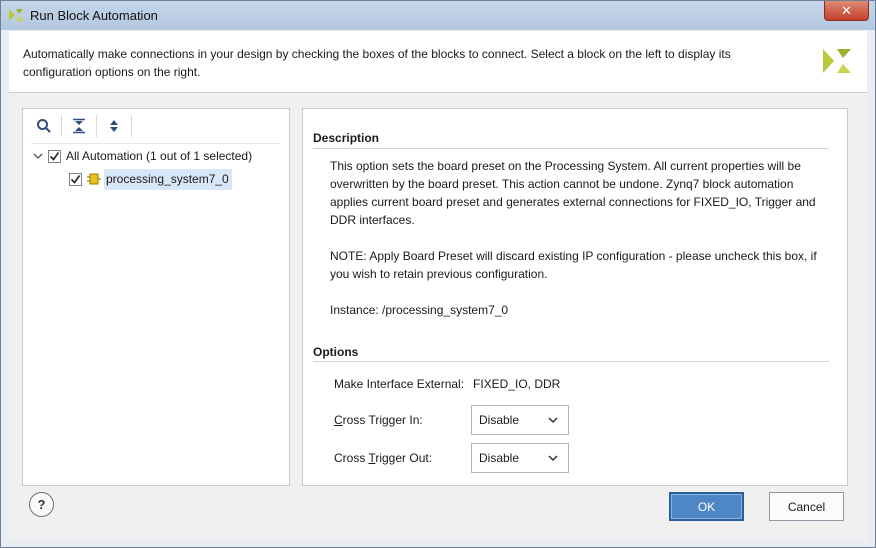  Describe the element at coordinates (419, 310) in the screenshot. I see `instance-text: Instance: /processing_system7_0` at that location.